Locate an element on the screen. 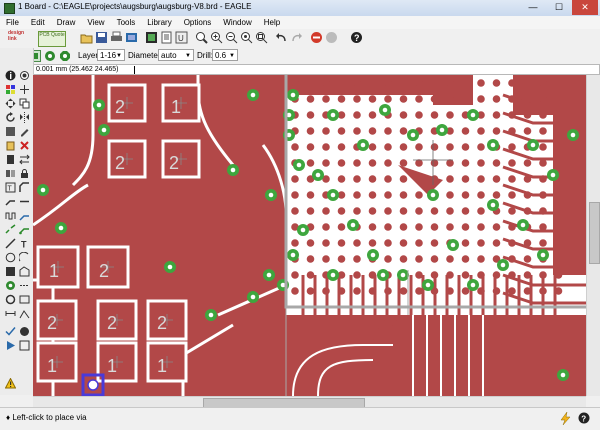  copy-icon is located at coordinates (24, 103).